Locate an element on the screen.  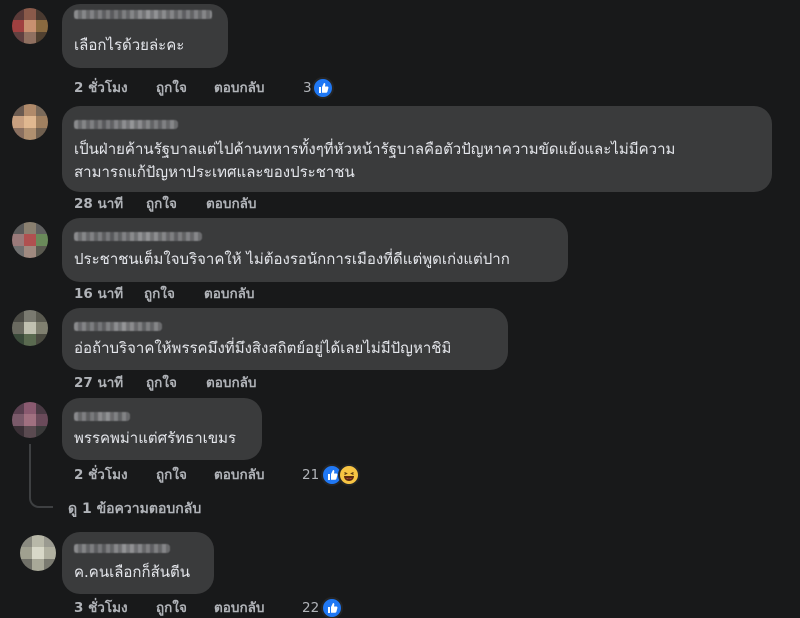
comment-actions: 3 ชั่วโมง ถูกใจ ตอบกลับ 22 is located at coordinates (224, 607).